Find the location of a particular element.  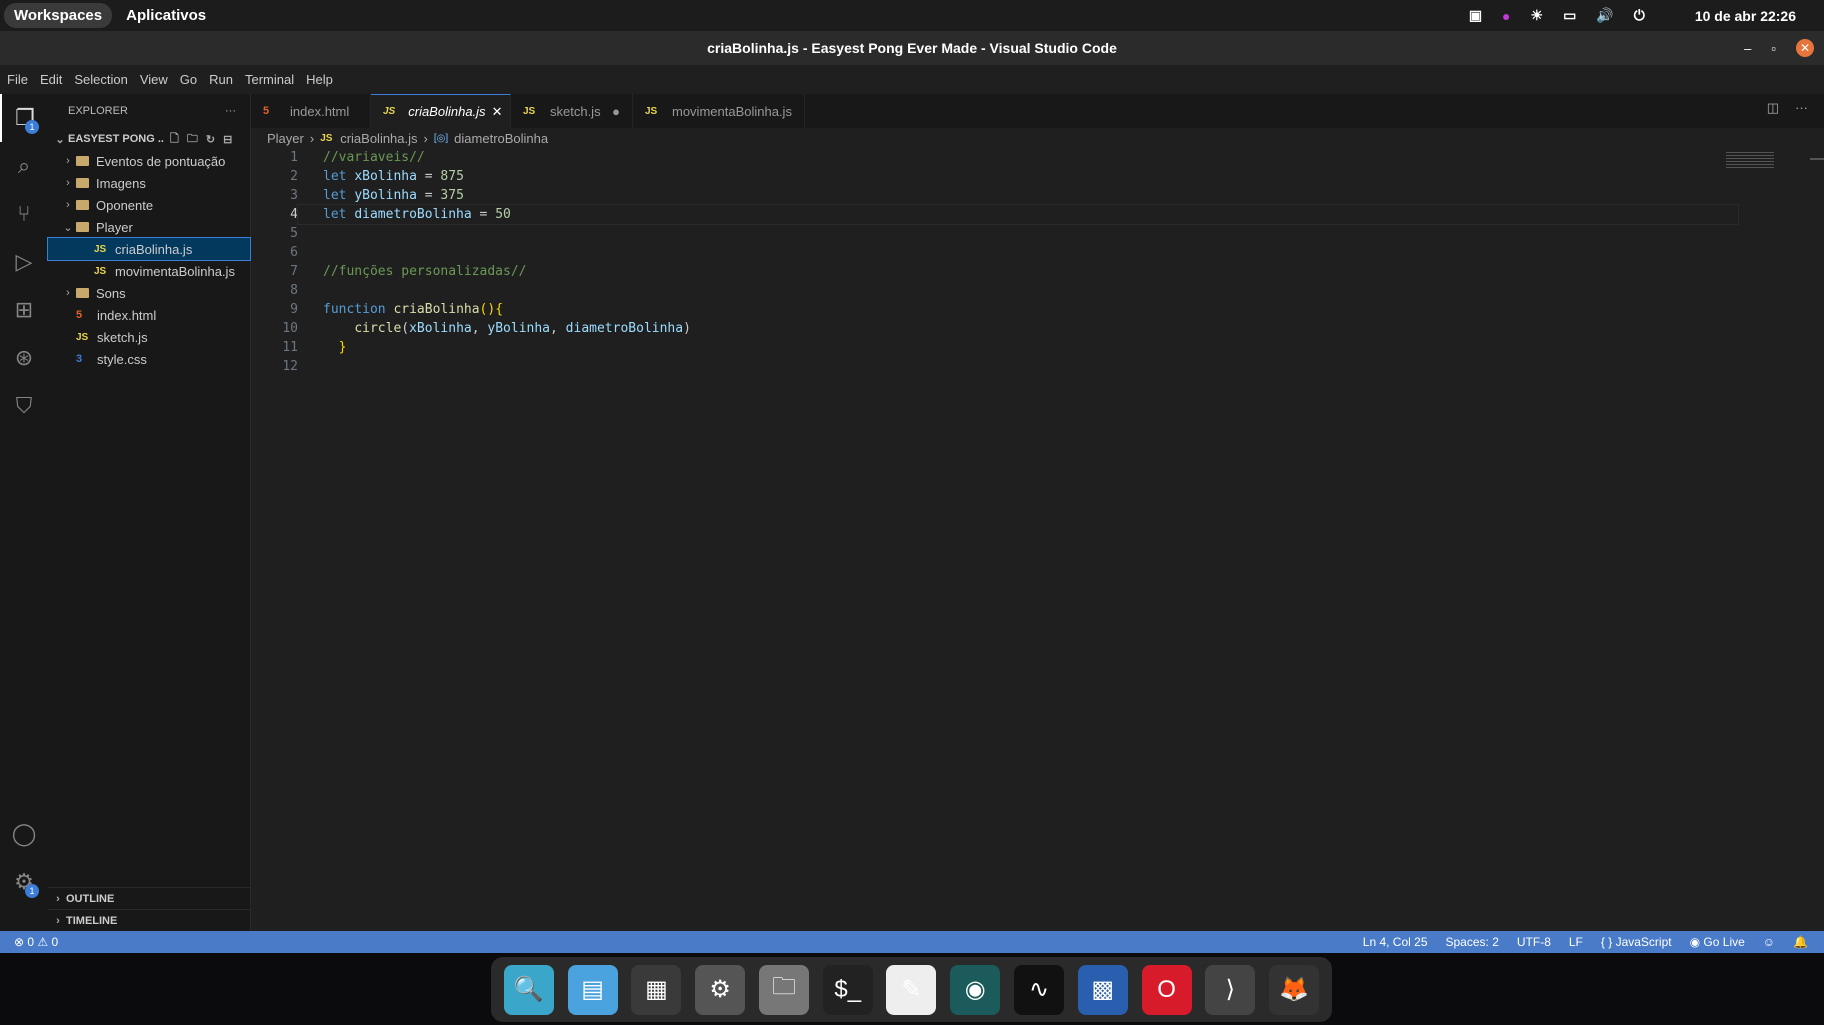

code-line: 4 let diametroBolinha = 50 is located at coordinates (1037, 214).